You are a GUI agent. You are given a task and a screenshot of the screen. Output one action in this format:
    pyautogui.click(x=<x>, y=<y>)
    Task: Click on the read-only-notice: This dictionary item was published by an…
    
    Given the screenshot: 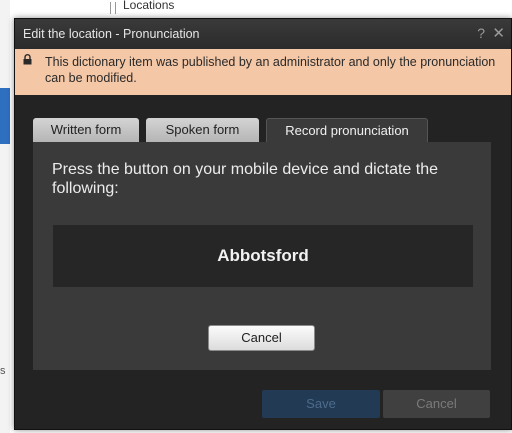 What is the action you would take?
    pyautogui.click(x=263, y=72)
    